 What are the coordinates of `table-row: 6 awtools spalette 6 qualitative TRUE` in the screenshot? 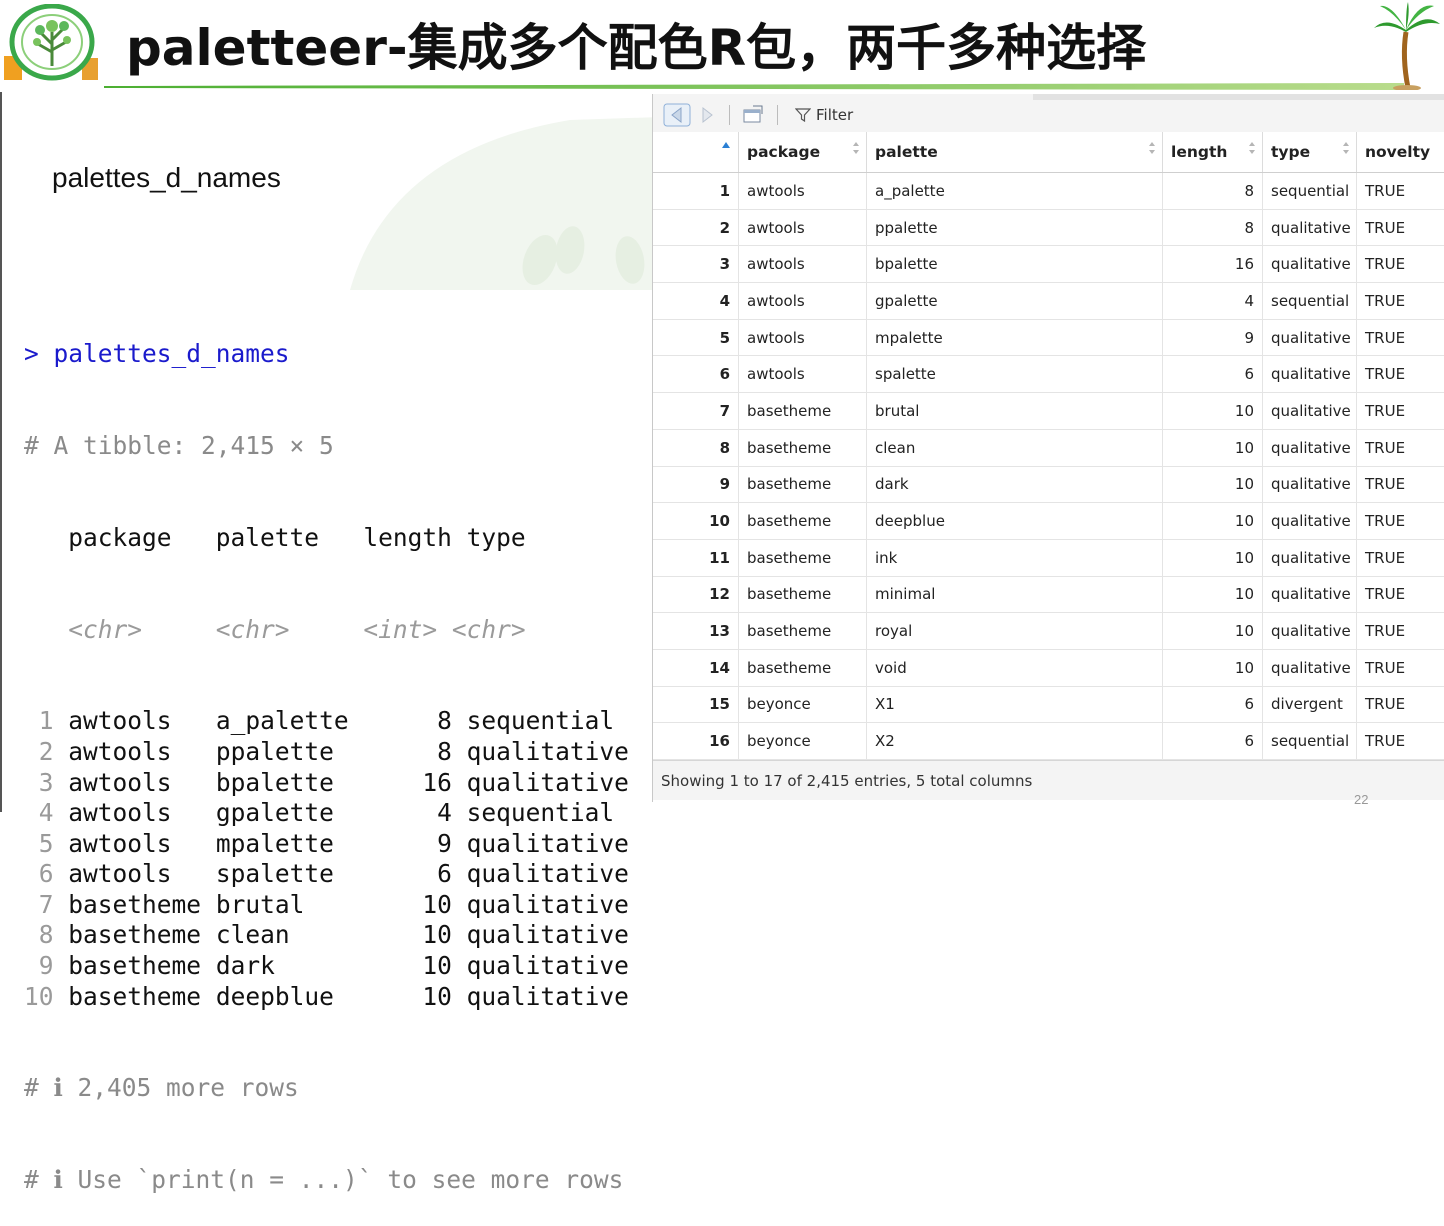 It's located at (1048, 375).